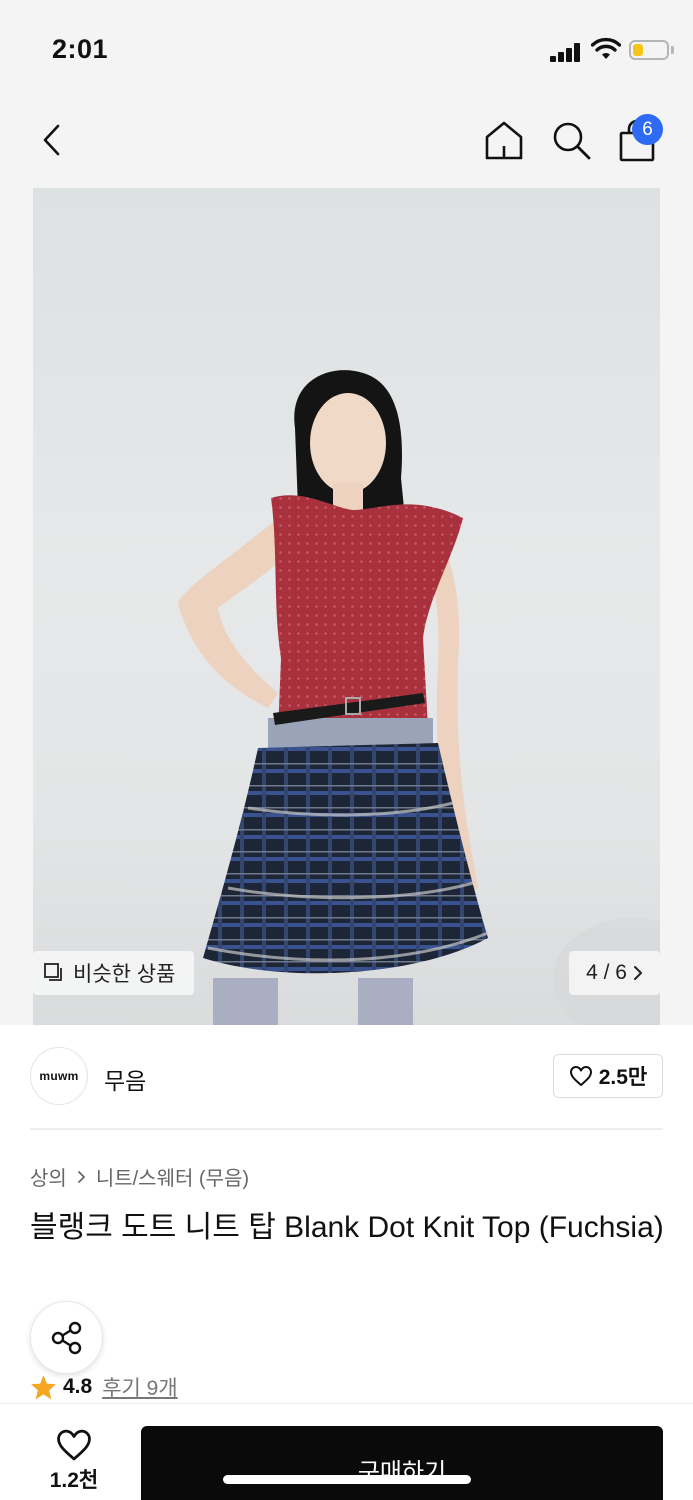  What do you see at coordinates (346, 50) in the screenshot?
I see `status-bar: 2:01` at bounding box center [346, 50].